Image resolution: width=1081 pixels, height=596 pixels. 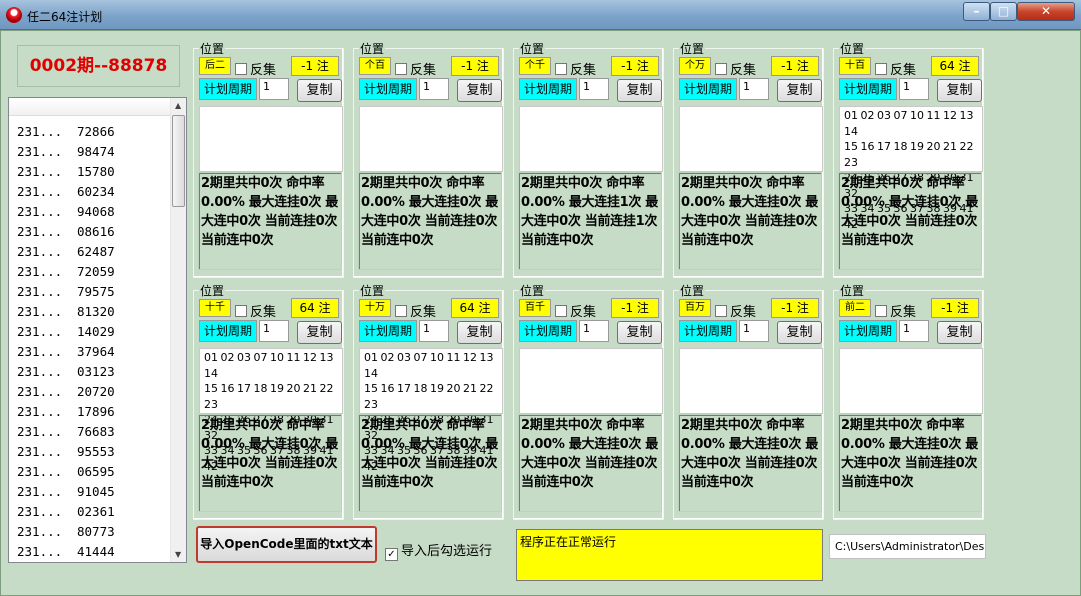 What do you see at coordinates (66, 212) in the screenshot?
I see `history-row: 231... 94068` at bounding box center [66, 212].